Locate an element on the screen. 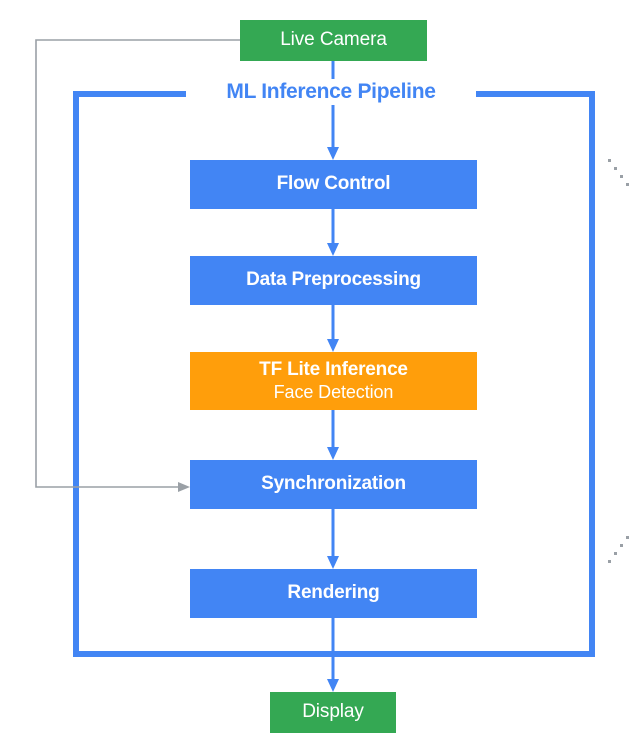 Image resolution: width=631 pixels, height=739 pixels. node-flow-control-label: Flow Control is located at coordinates (333, 184).